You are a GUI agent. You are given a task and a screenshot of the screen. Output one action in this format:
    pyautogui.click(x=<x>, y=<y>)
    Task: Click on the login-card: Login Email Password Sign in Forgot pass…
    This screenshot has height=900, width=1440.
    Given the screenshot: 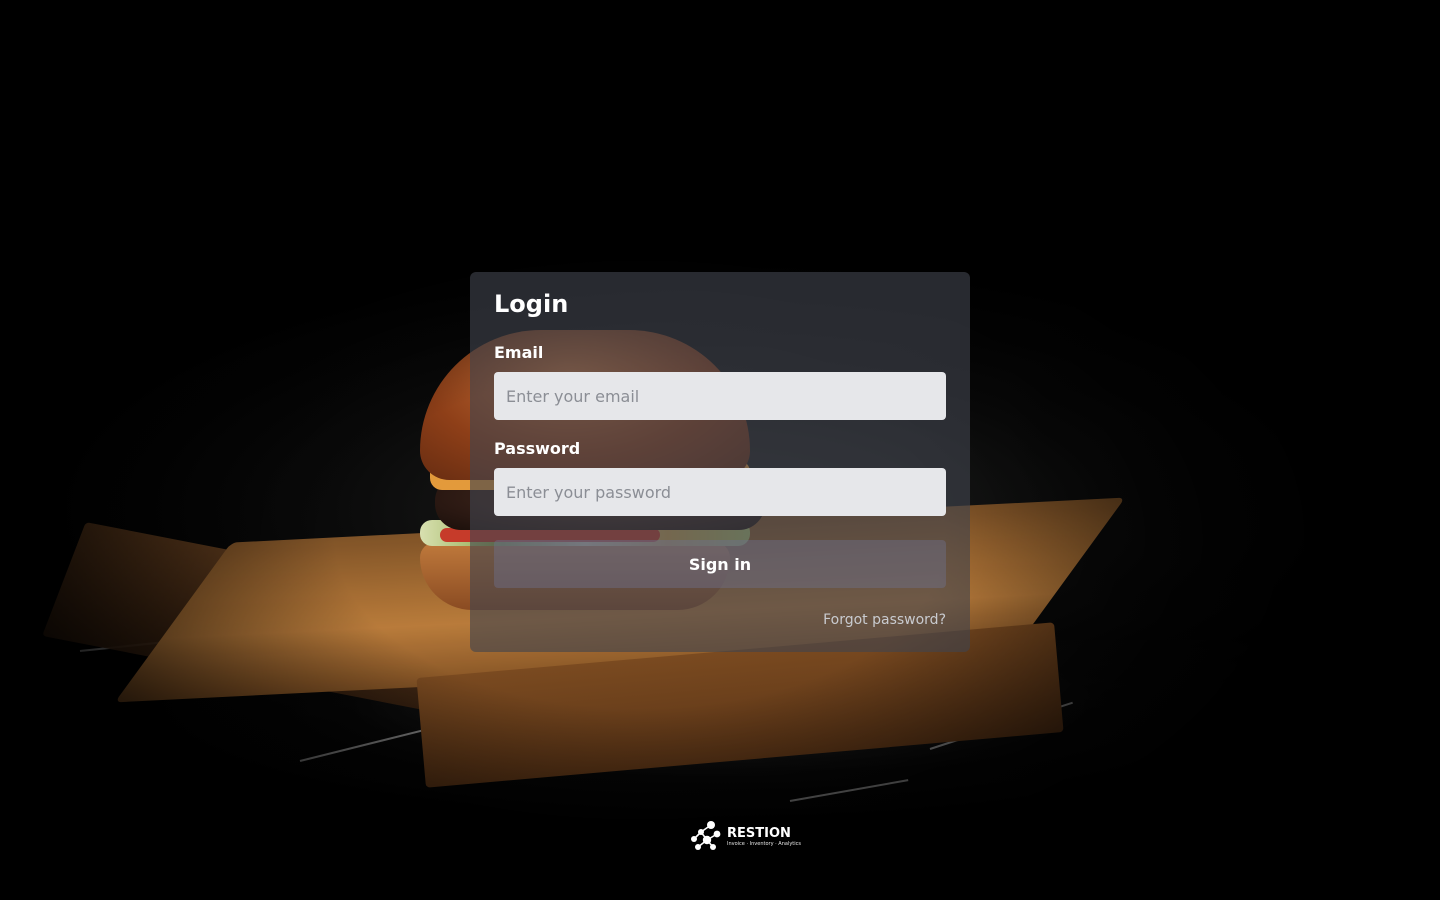 What is the action you would take?
    pyautogui.click(x=720, y=462)
    